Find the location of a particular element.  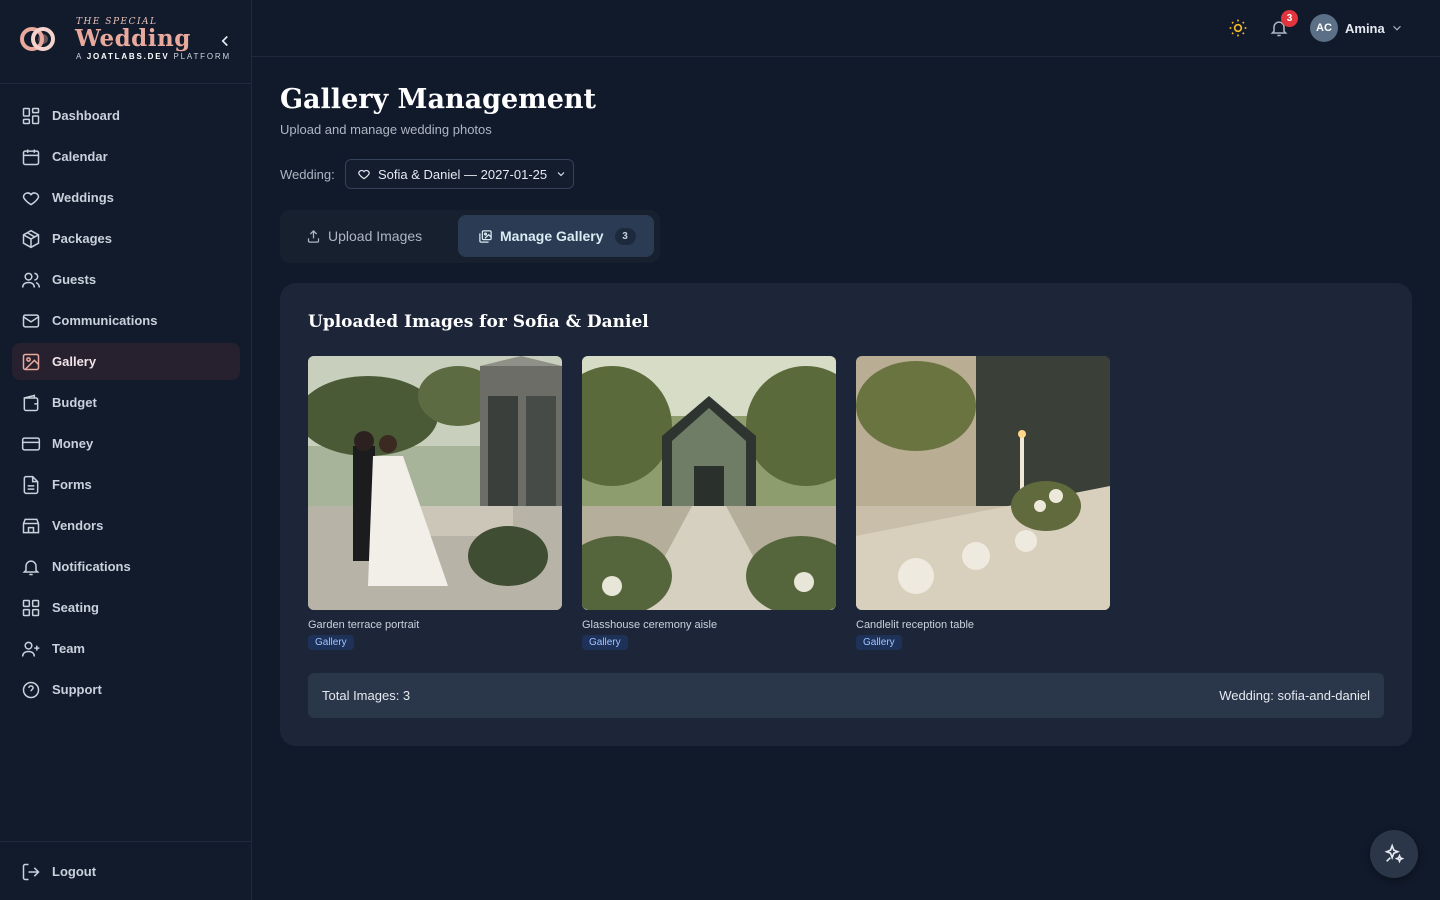

image-caption: Glasshouse ceremony aisle is located at coordinates (650, 625).